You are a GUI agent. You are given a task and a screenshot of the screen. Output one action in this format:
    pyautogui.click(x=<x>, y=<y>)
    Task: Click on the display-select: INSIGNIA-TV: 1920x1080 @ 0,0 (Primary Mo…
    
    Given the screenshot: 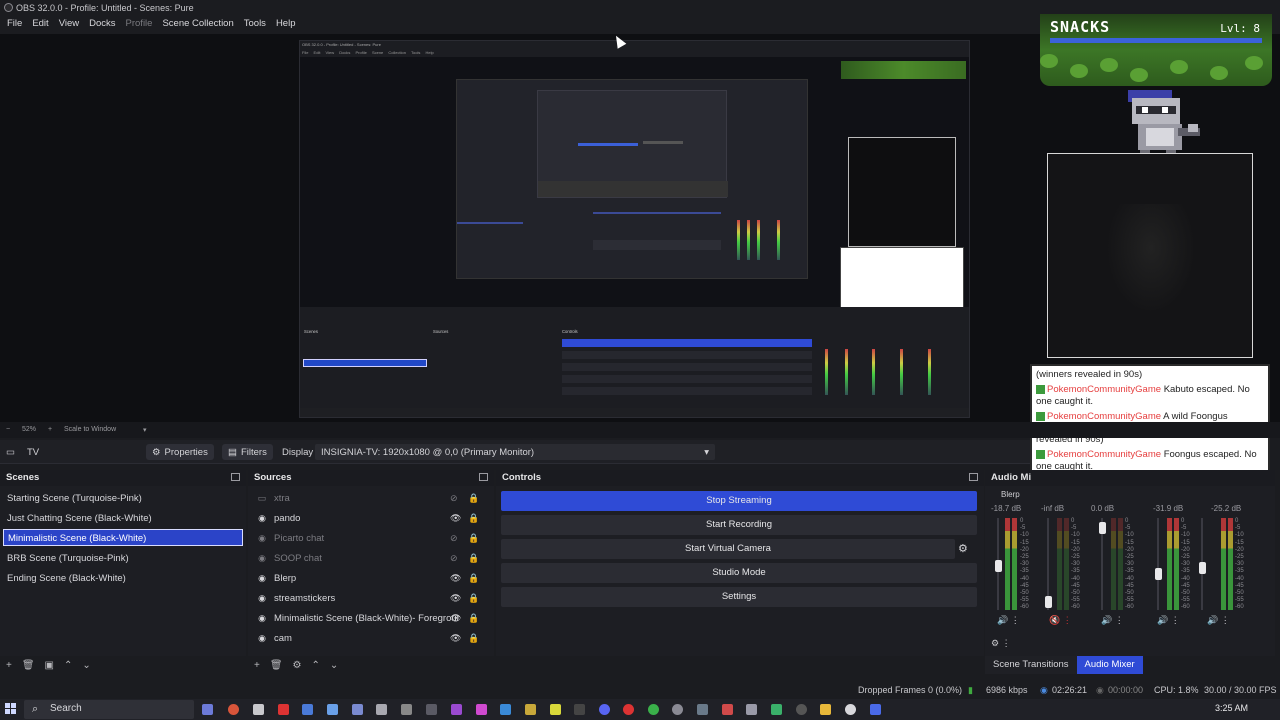 What is the action you would take?
    pyautogui.click(x=515, y=452)
    